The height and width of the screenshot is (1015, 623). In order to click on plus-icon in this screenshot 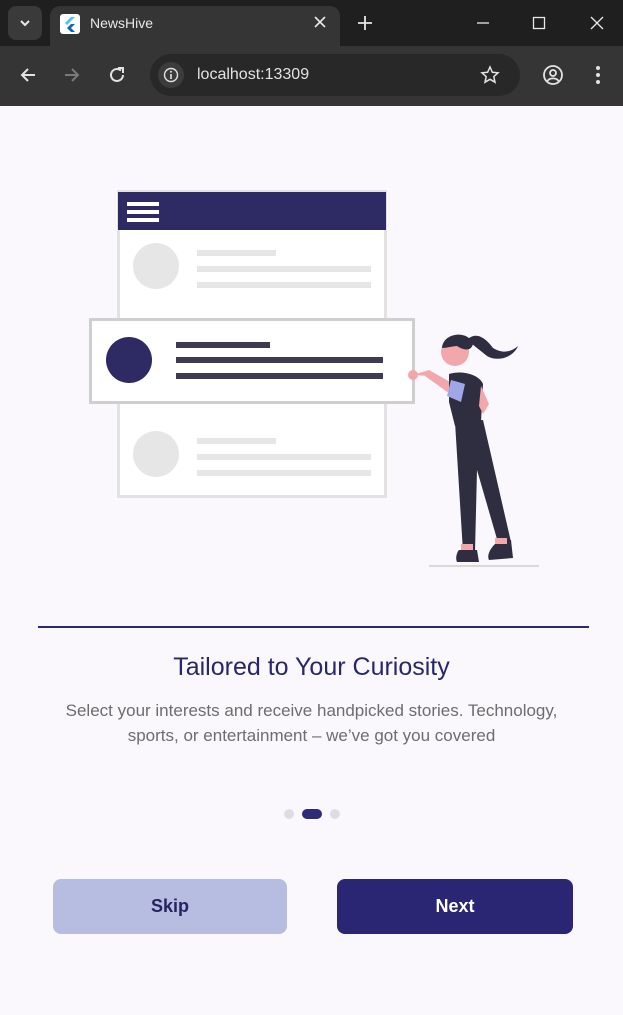, I will do `click(365, 23)`.